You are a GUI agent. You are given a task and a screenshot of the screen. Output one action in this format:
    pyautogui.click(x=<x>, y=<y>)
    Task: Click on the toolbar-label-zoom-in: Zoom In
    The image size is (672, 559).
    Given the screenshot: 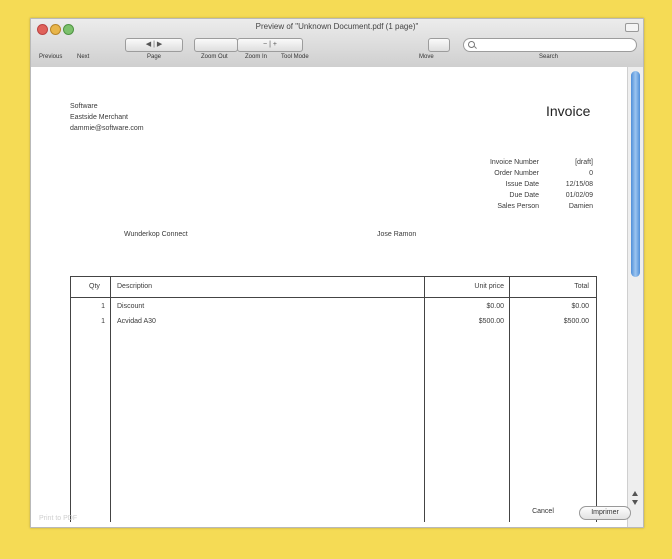 What is the action you would take?
    pyautogui.click(x=256, y=57)
    